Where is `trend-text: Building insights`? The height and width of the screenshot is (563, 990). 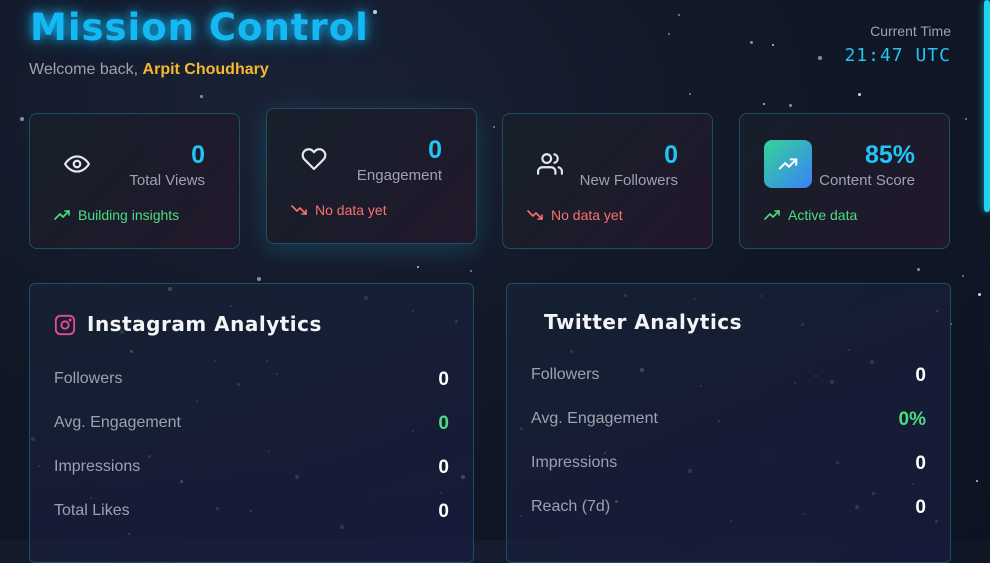
trend-text: Building insights is located at coordinates (129, 215).